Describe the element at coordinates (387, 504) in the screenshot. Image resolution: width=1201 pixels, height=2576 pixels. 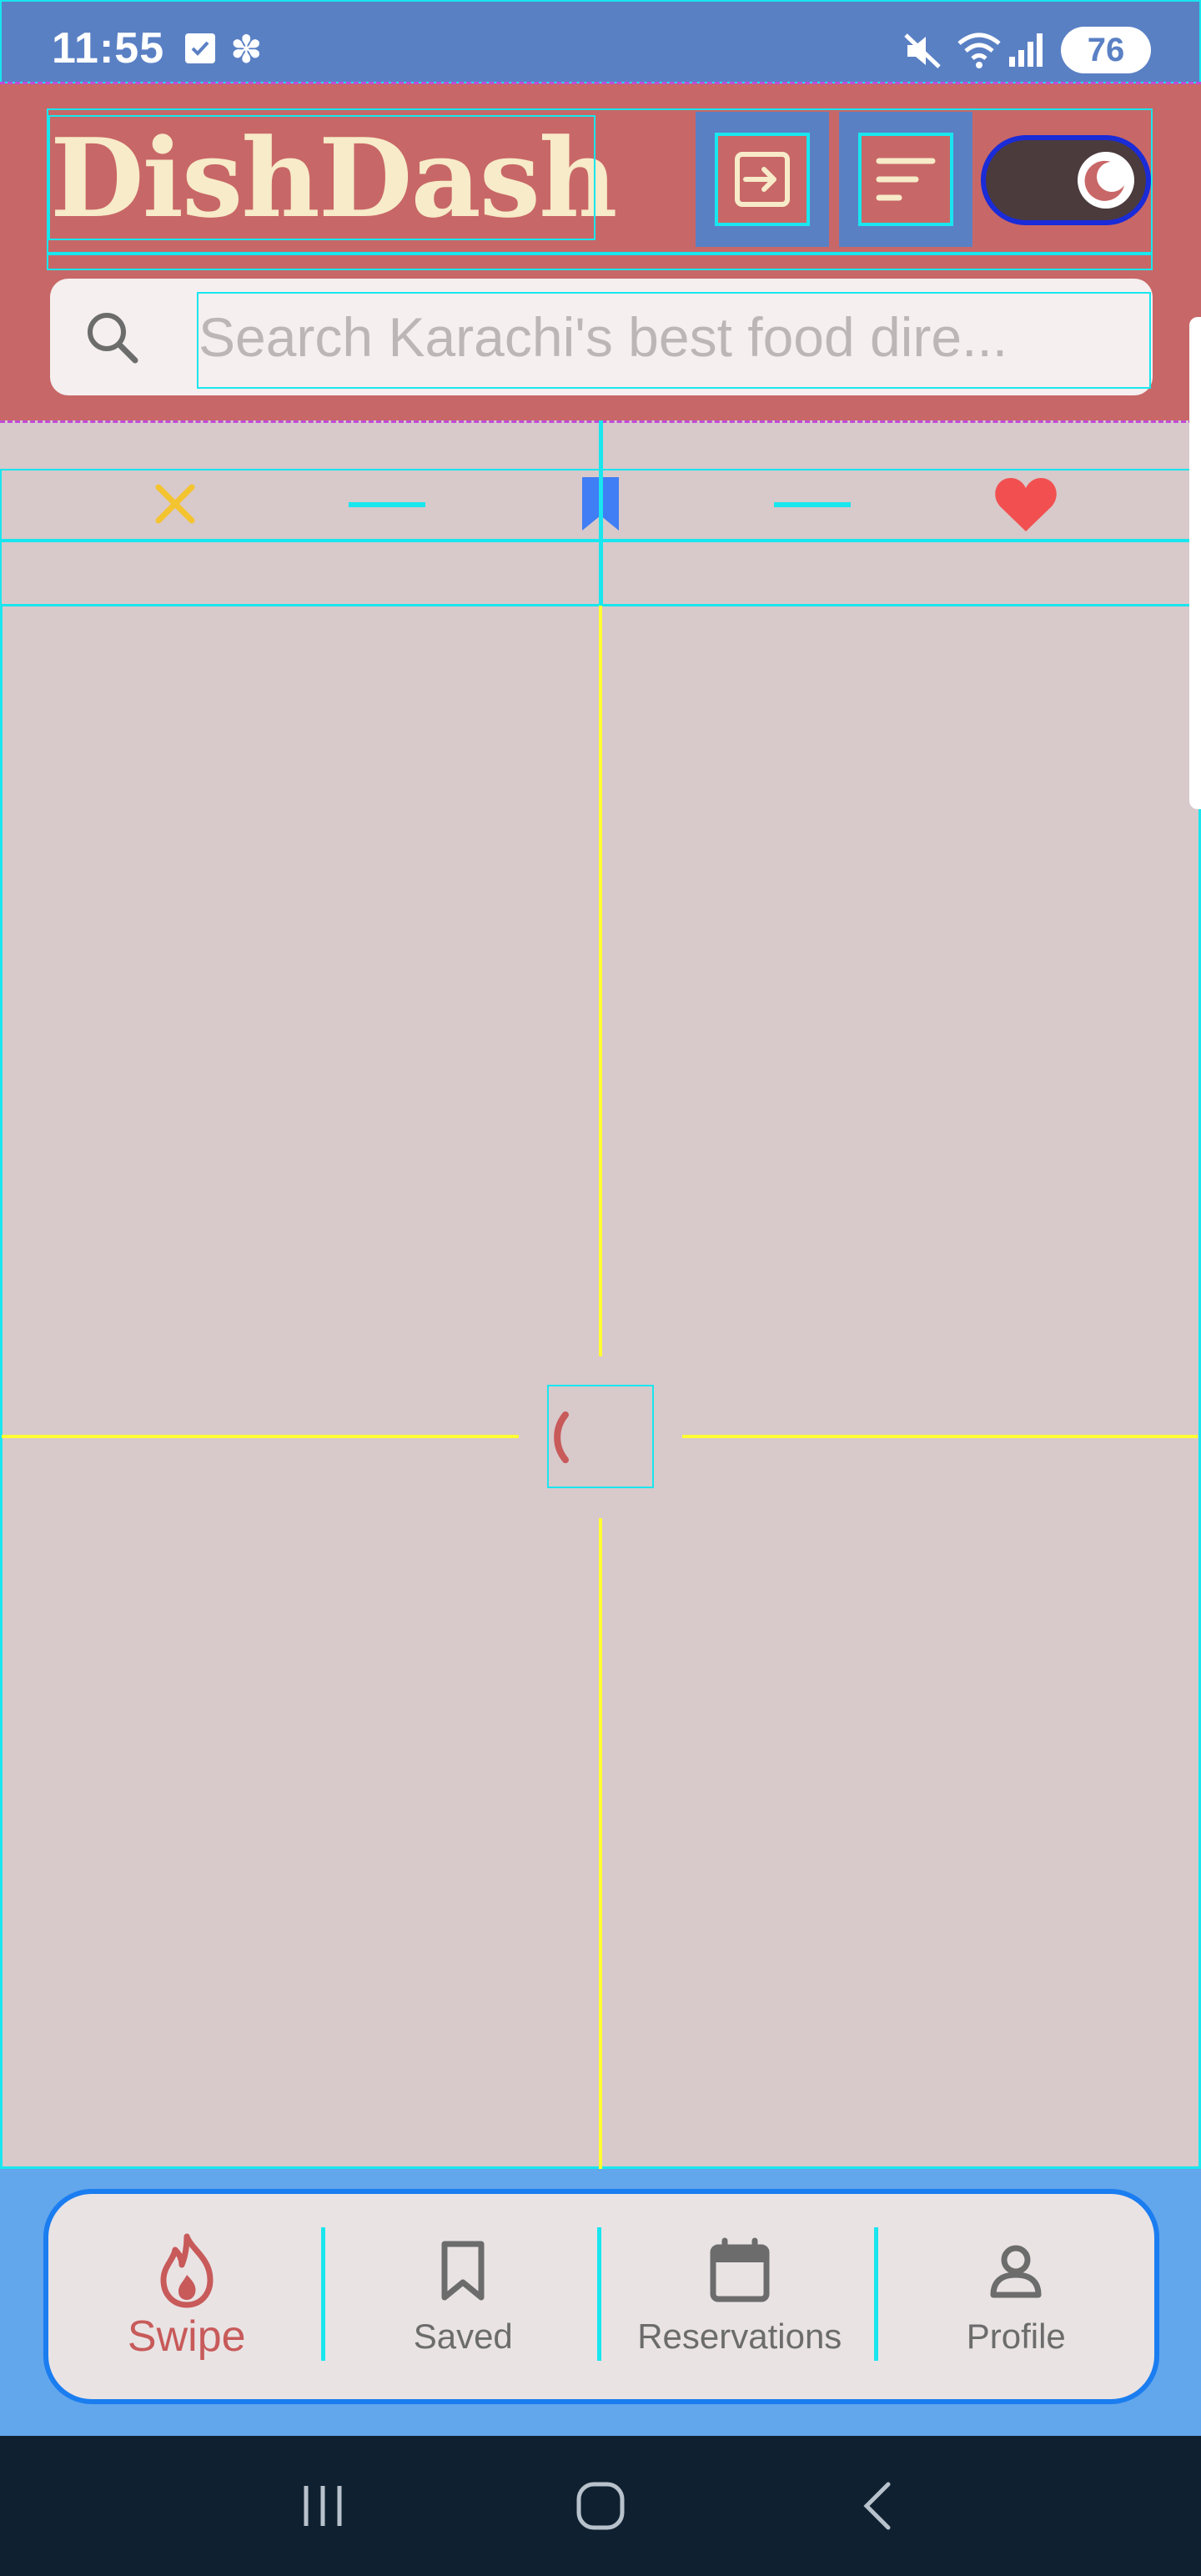
I see `swipe-hint-left` at that location.